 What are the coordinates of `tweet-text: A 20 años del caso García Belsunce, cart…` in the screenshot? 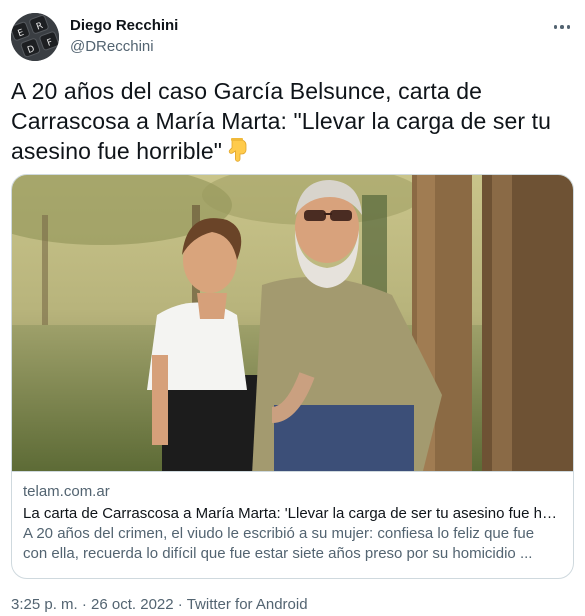 It's located at (291, 122).